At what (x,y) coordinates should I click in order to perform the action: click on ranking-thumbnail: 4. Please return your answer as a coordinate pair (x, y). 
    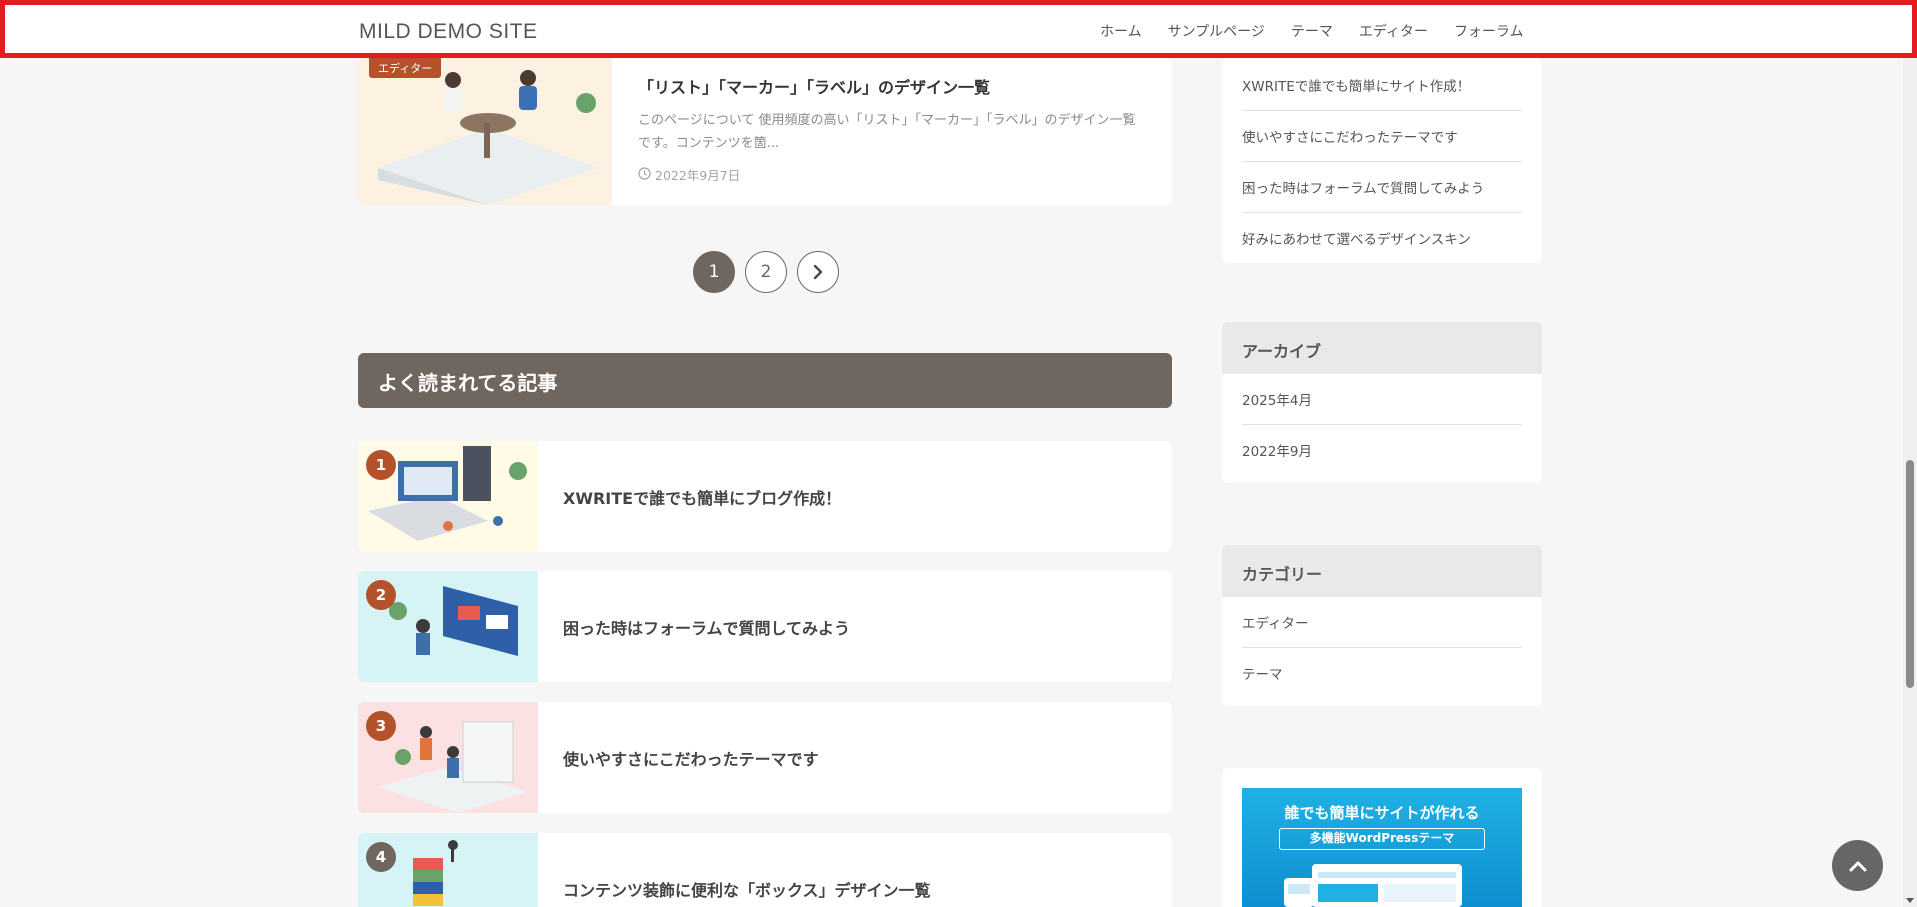
    Looking at the image, I should click on (448, 870).